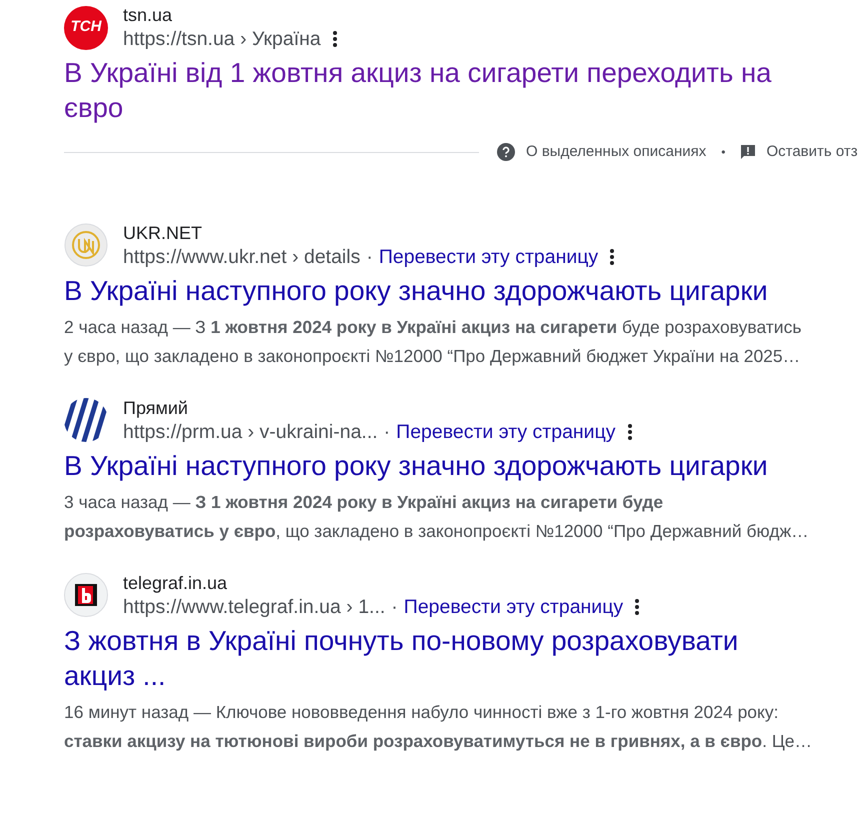 Image resolution: width=867 pixels, height=818 pixels. What do you see at coordinates (175, 583) in the screenshot?
I see `site-name: telegraf.in.ua` at bounding box center [175, 583].